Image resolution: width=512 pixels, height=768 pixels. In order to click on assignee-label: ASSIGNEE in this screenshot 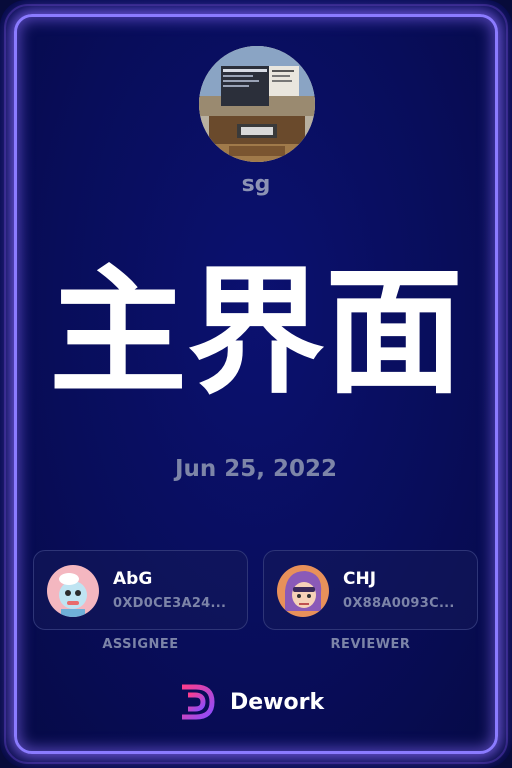, I will do `click(140, 644)`.